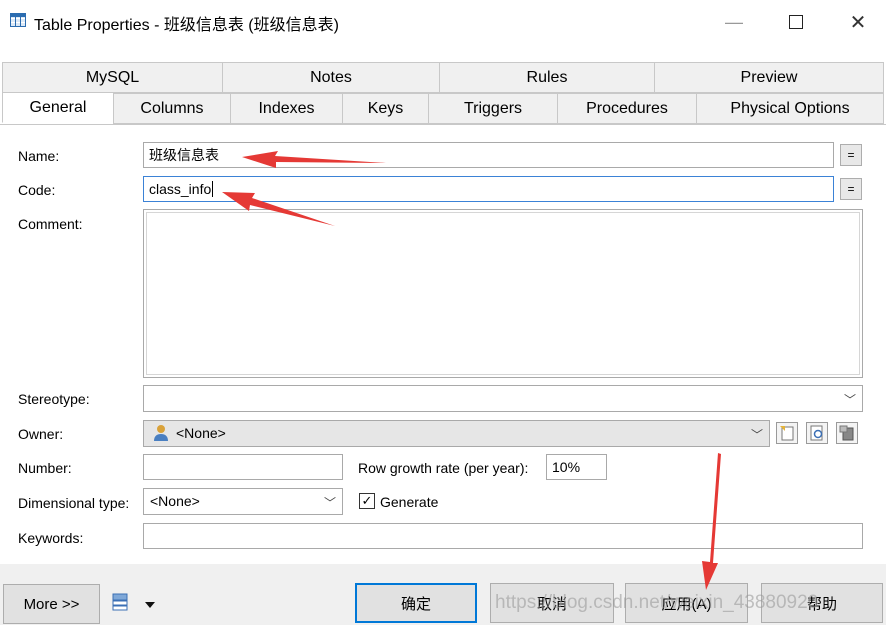 This screenshot has height=625, width=886. Describe the element at coordinates (74, 503) in the screenshot. I see `dimensional-type-label: Dimensional type:` at that location.